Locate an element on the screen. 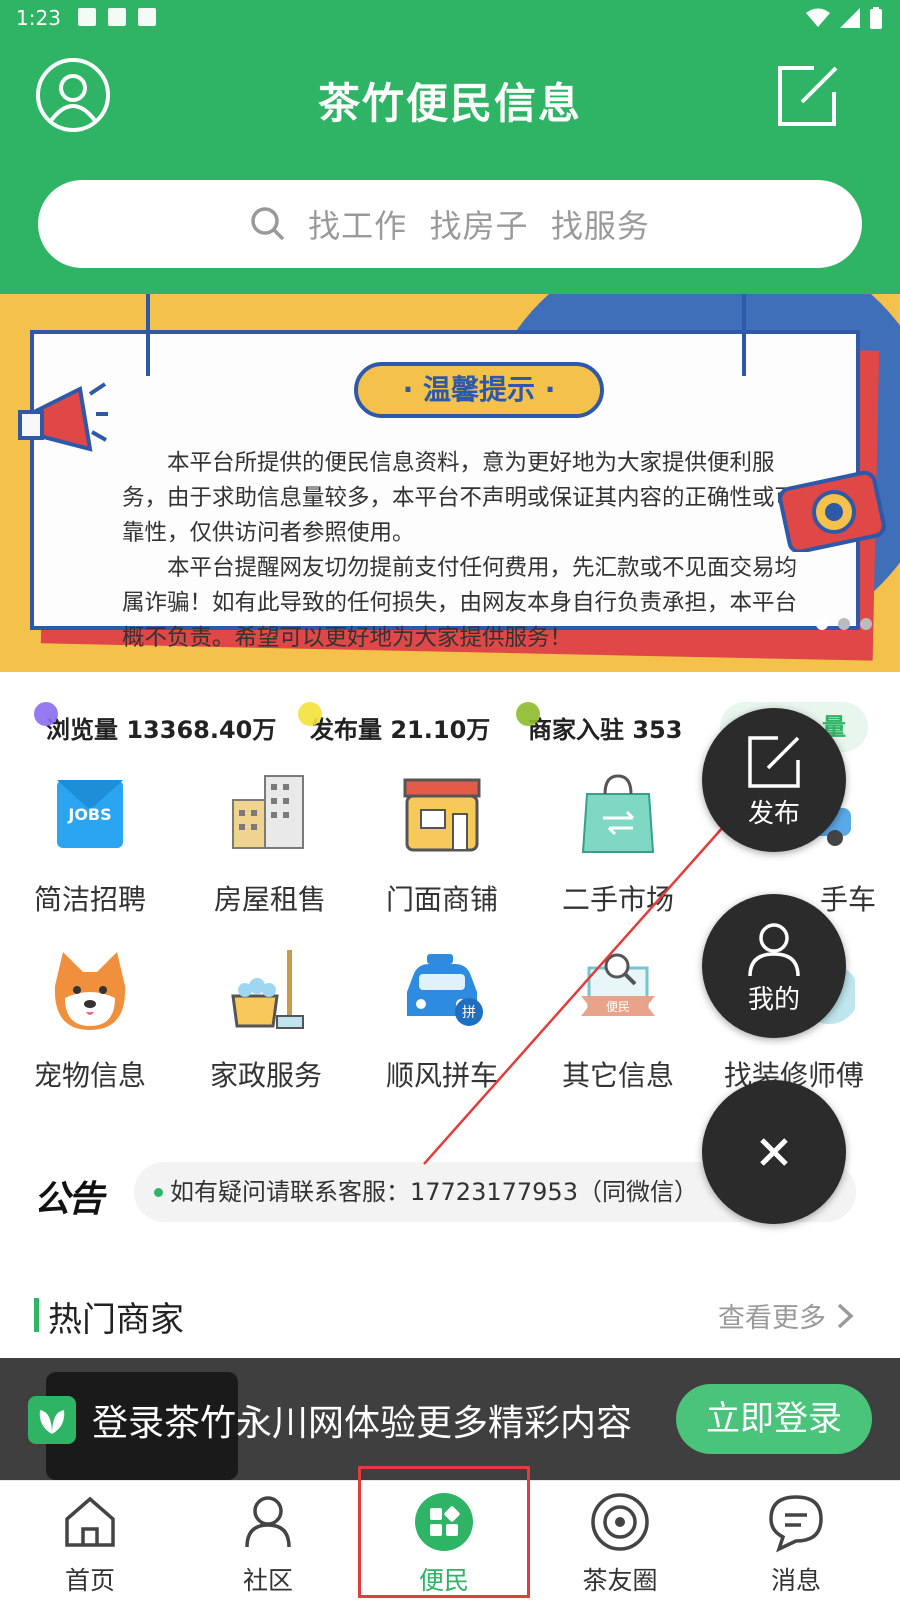  category-item: 便民 其它信息 is located at coordinates (618, 1020).